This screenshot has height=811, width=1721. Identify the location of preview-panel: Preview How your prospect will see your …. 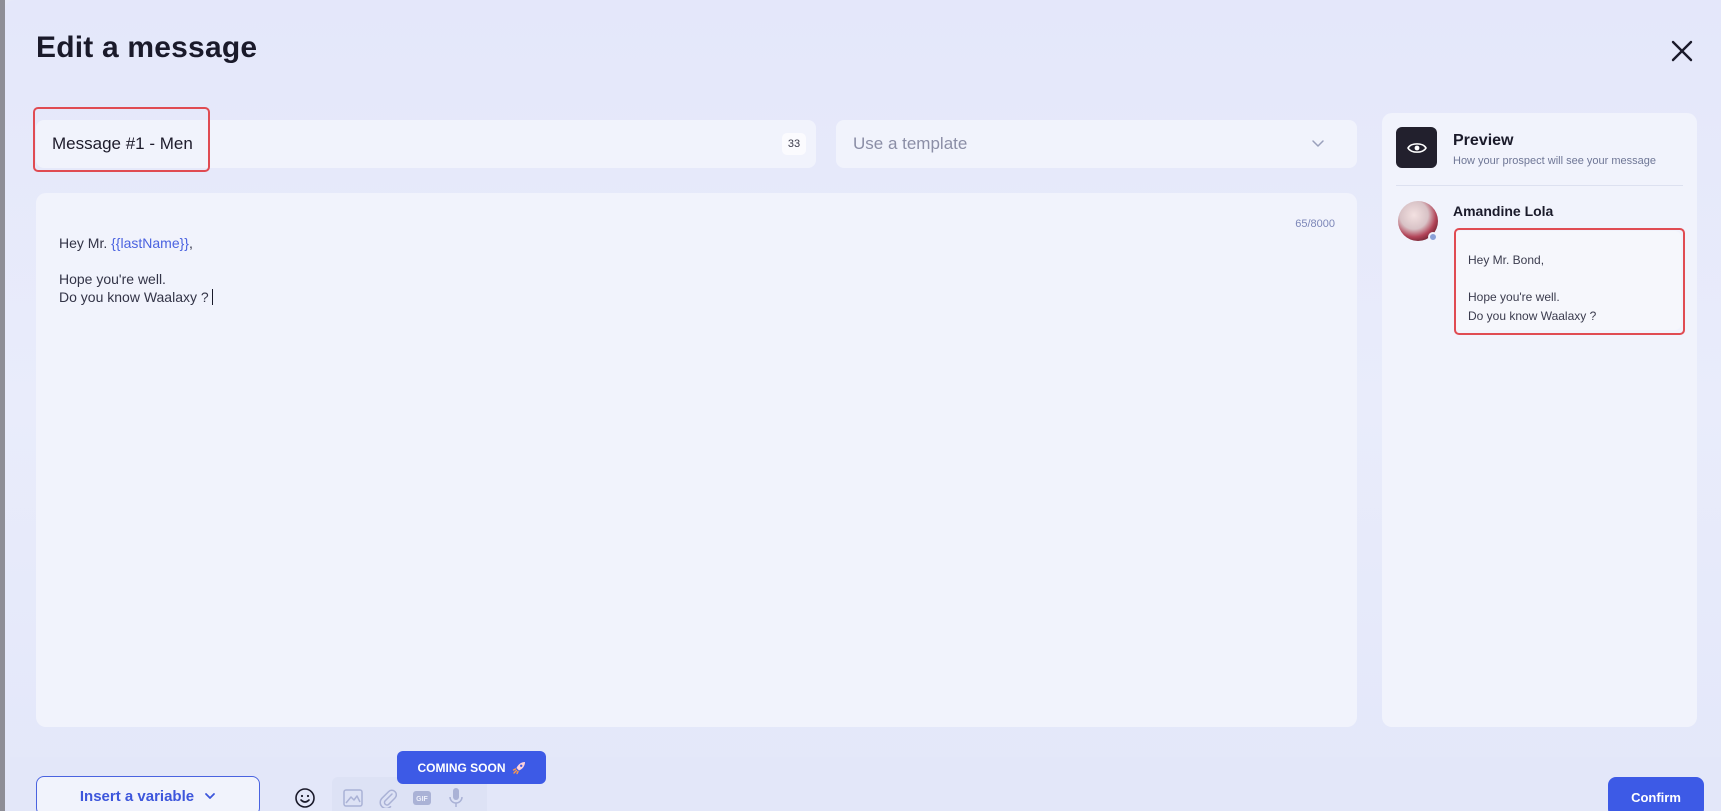
(1539, 420).